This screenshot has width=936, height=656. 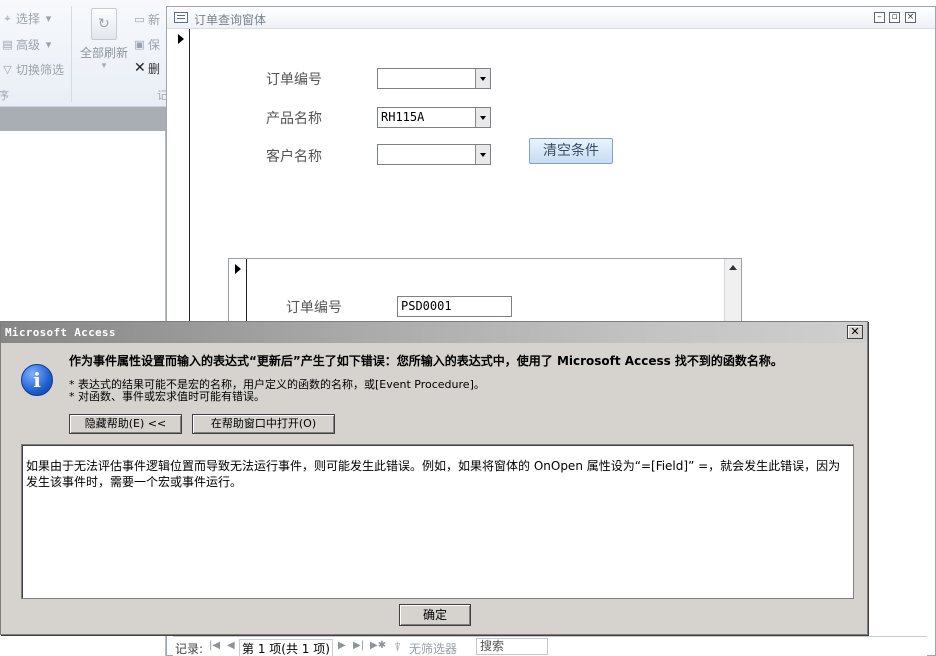 What do you see at coordinates (139, 44) in the screenshot?
I see `save-icon: ▣` at bounding box center [139, 44].